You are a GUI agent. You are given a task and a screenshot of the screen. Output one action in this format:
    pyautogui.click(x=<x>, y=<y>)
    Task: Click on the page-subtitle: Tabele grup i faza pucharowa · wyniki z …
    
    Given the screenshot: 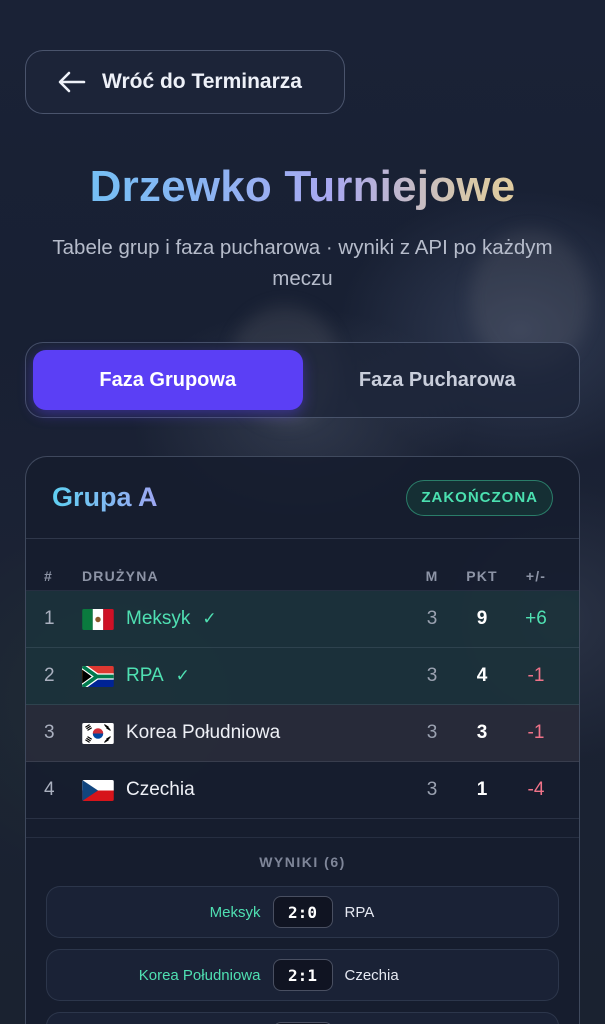 What is the action you would take?
    pyautogui.click(x=302, y=263)
    